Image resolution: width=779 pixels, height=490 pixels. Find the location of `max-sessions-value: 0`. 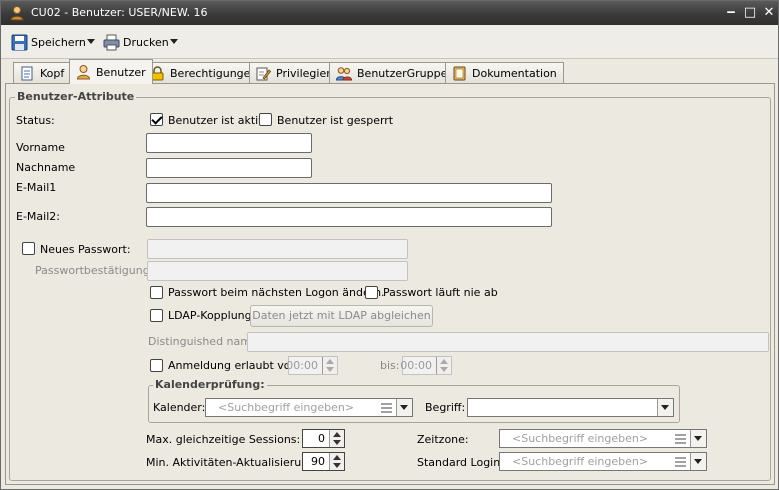

max-sessions-value: 0 is located at coordinates (321, 438).